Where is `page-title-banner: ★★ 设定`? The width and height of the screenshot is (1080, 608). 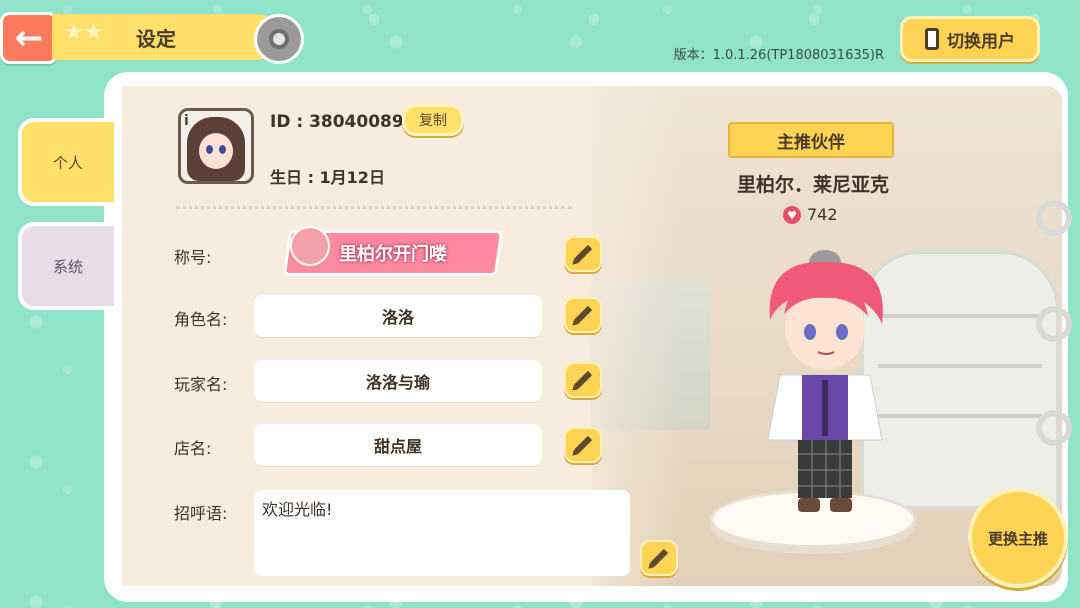
page-title-banner: ★★ 设定 is located at coordinates (166, 37).